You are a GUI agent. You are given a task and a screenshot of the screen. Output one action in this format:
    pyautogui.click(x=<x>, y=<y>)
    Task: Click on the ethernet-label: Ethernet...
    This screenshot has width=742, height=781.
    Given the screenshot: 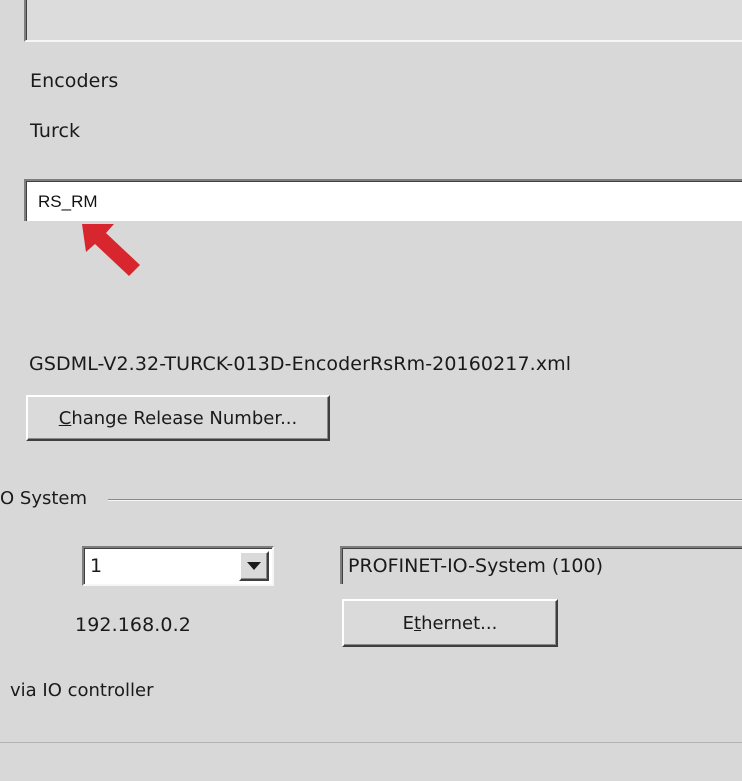 What is the action you would take?
    pyautogui.click(x=450, y=623)
    